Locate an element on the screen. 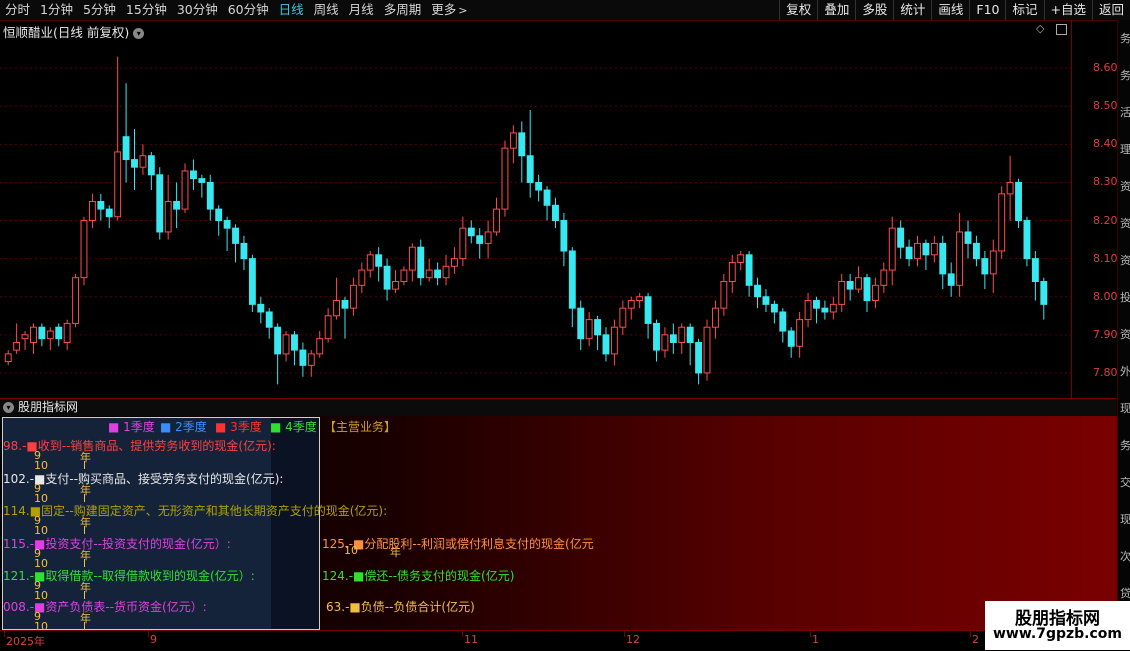  date-tick-label: 12 is located at coordinates (633, 639).